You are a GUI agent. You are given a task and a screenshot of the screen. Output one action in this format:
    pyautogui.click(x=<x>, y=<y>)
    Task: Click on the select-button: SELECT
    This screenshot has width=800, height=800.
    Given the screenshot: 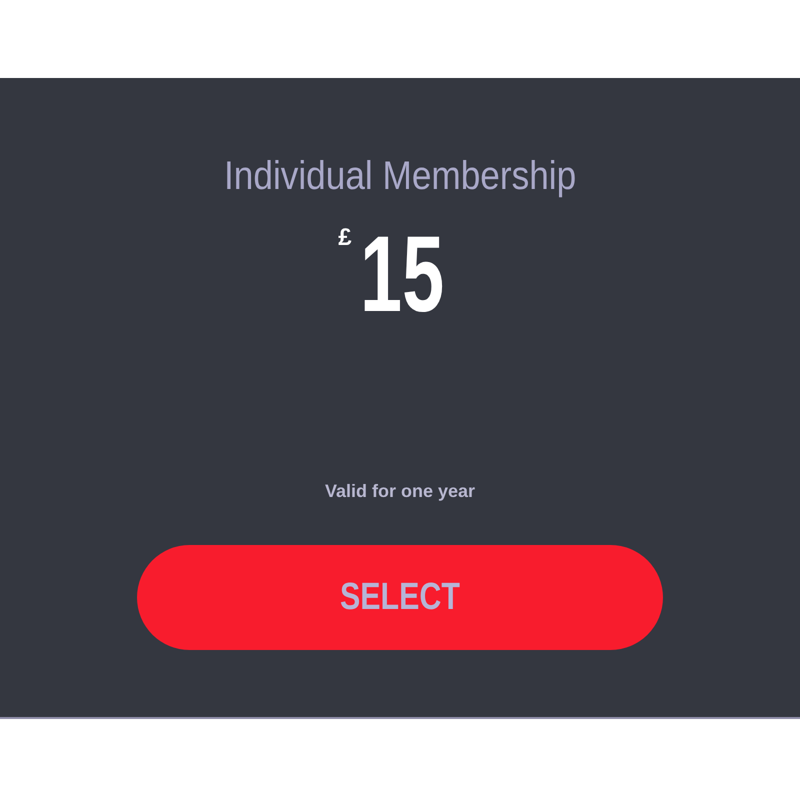 What is the action you would take?
    pyautogui.click(x=400, y=597)
    